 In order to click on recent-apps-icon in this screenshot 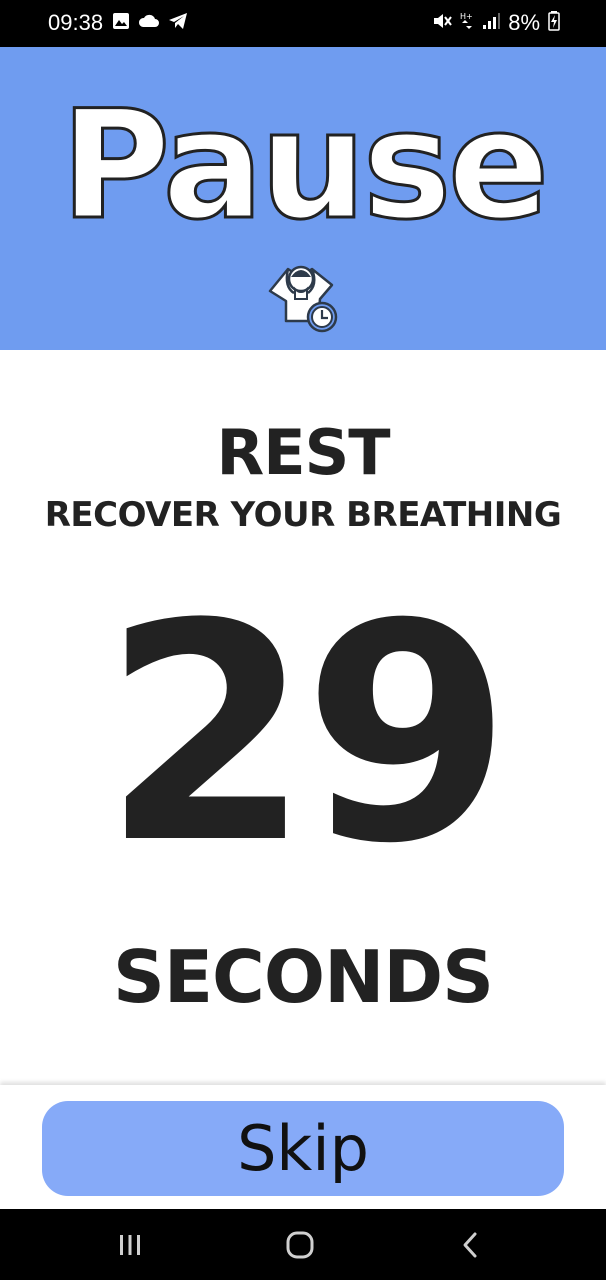, I will do `click(130, 1245)`.